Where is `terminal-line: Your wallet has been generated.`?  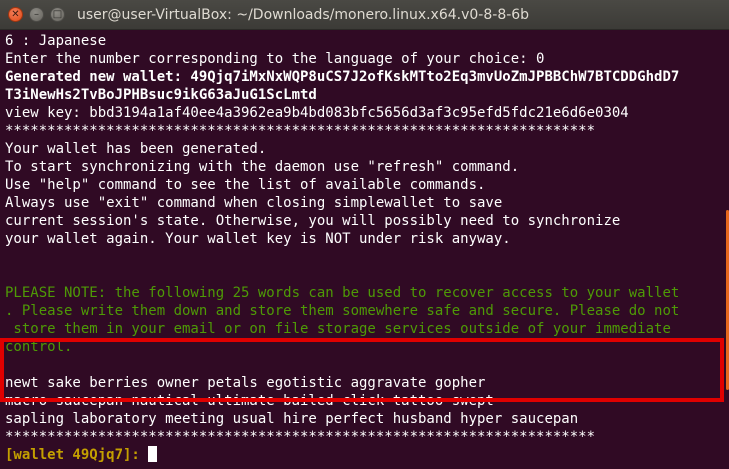 terminal-line: Your wallet has been generated. is located at coordinates (136, 149).